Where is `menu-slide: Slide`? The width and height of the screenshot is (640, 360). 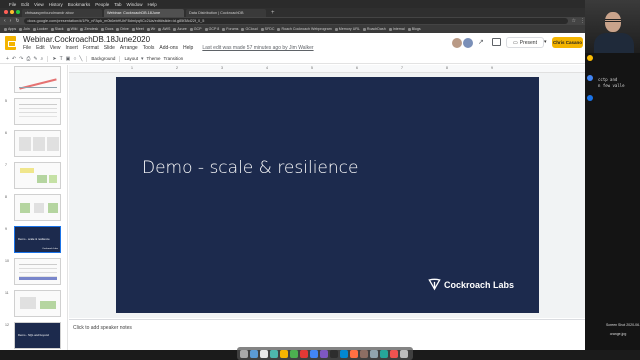
menu-slide: Slide is located at coordinates (109, 48).